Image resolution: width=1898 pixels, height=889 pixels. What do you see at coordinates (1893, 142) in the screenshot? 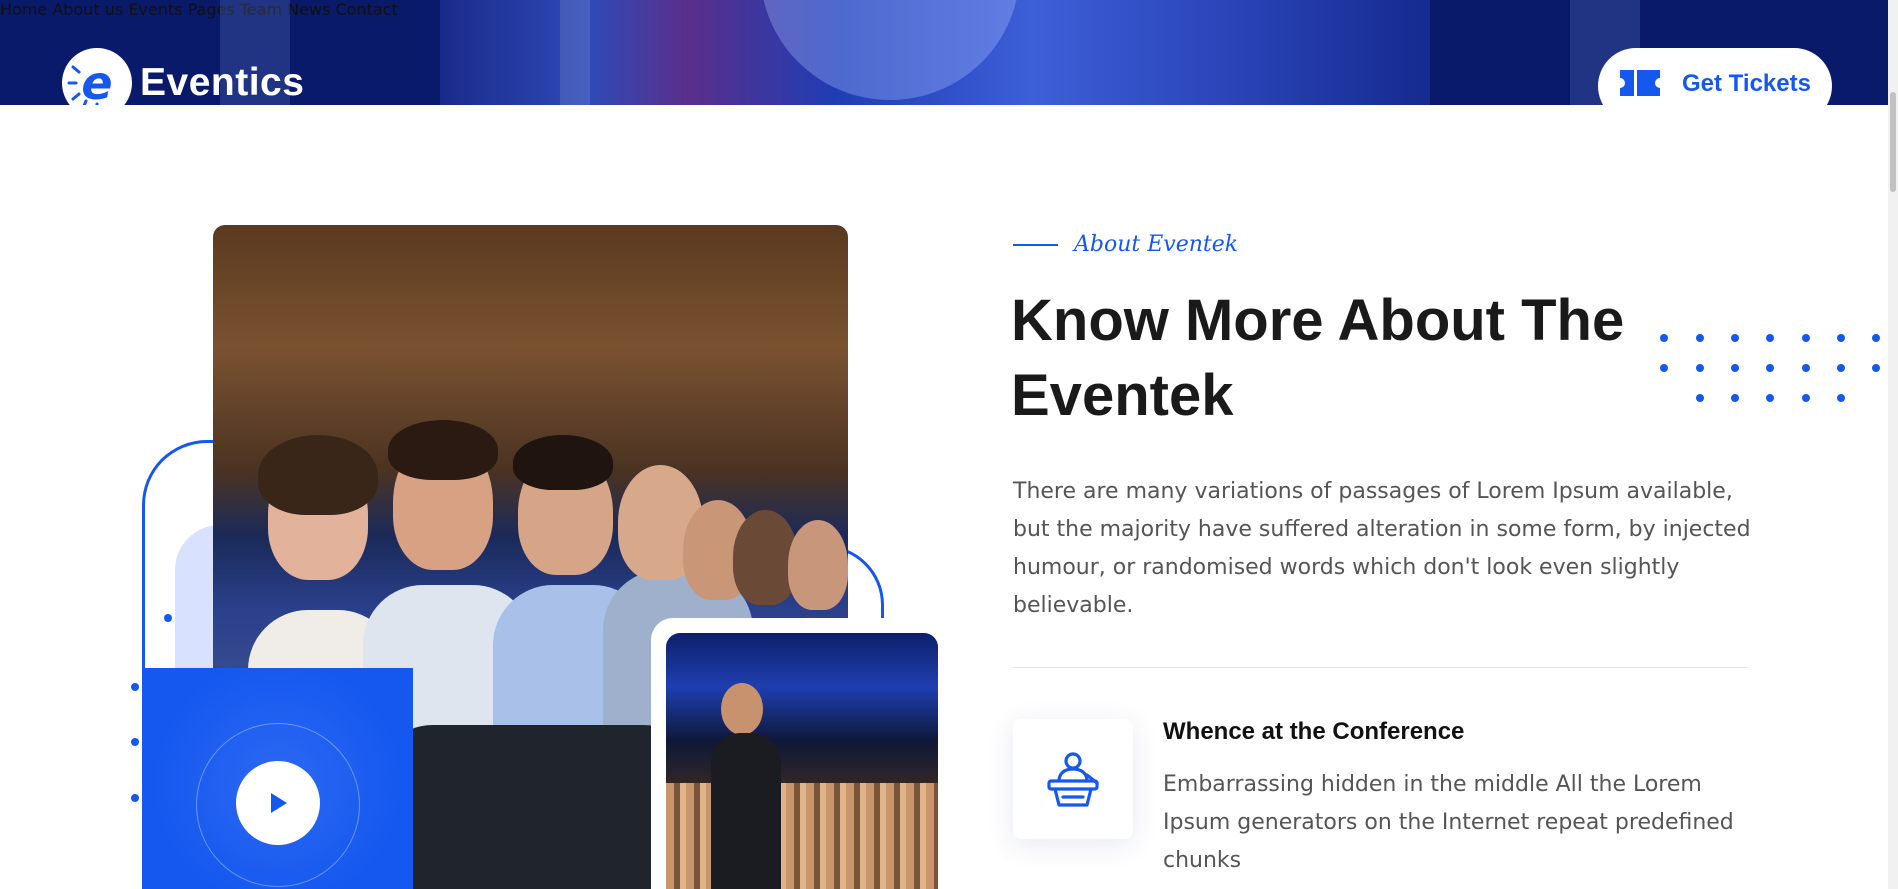
I see `scrollbar-thumb` at bounding box center [1893, 142].